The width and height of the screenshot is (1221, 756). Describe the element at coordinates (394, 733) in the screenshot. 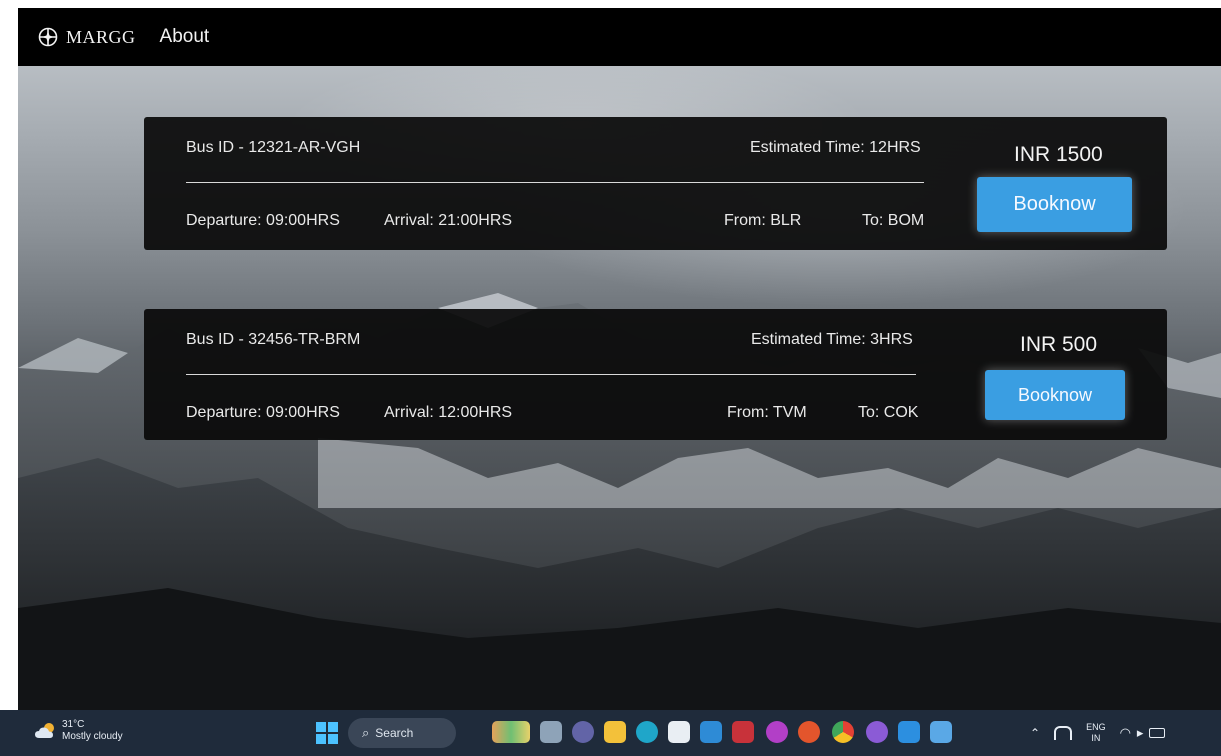

I see `search-label: Search` at that location.